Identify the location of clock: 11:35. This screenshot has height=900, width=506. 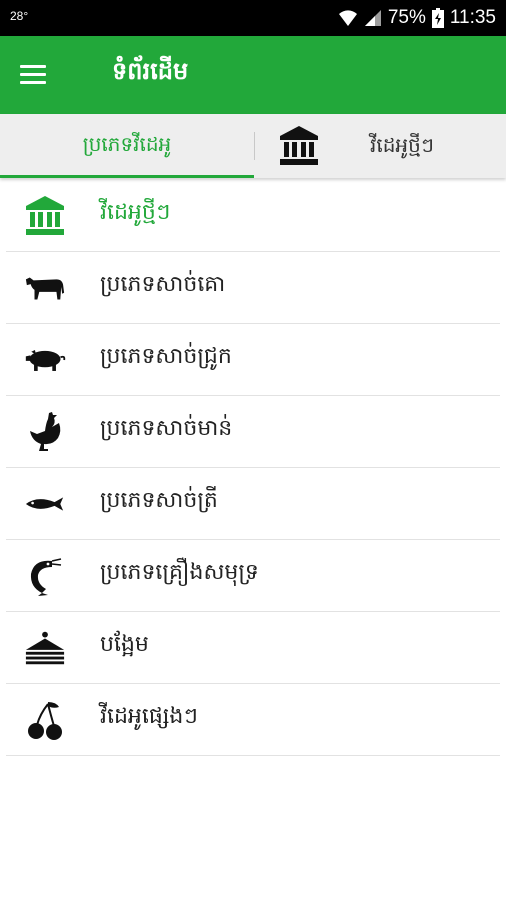
(472, 17).